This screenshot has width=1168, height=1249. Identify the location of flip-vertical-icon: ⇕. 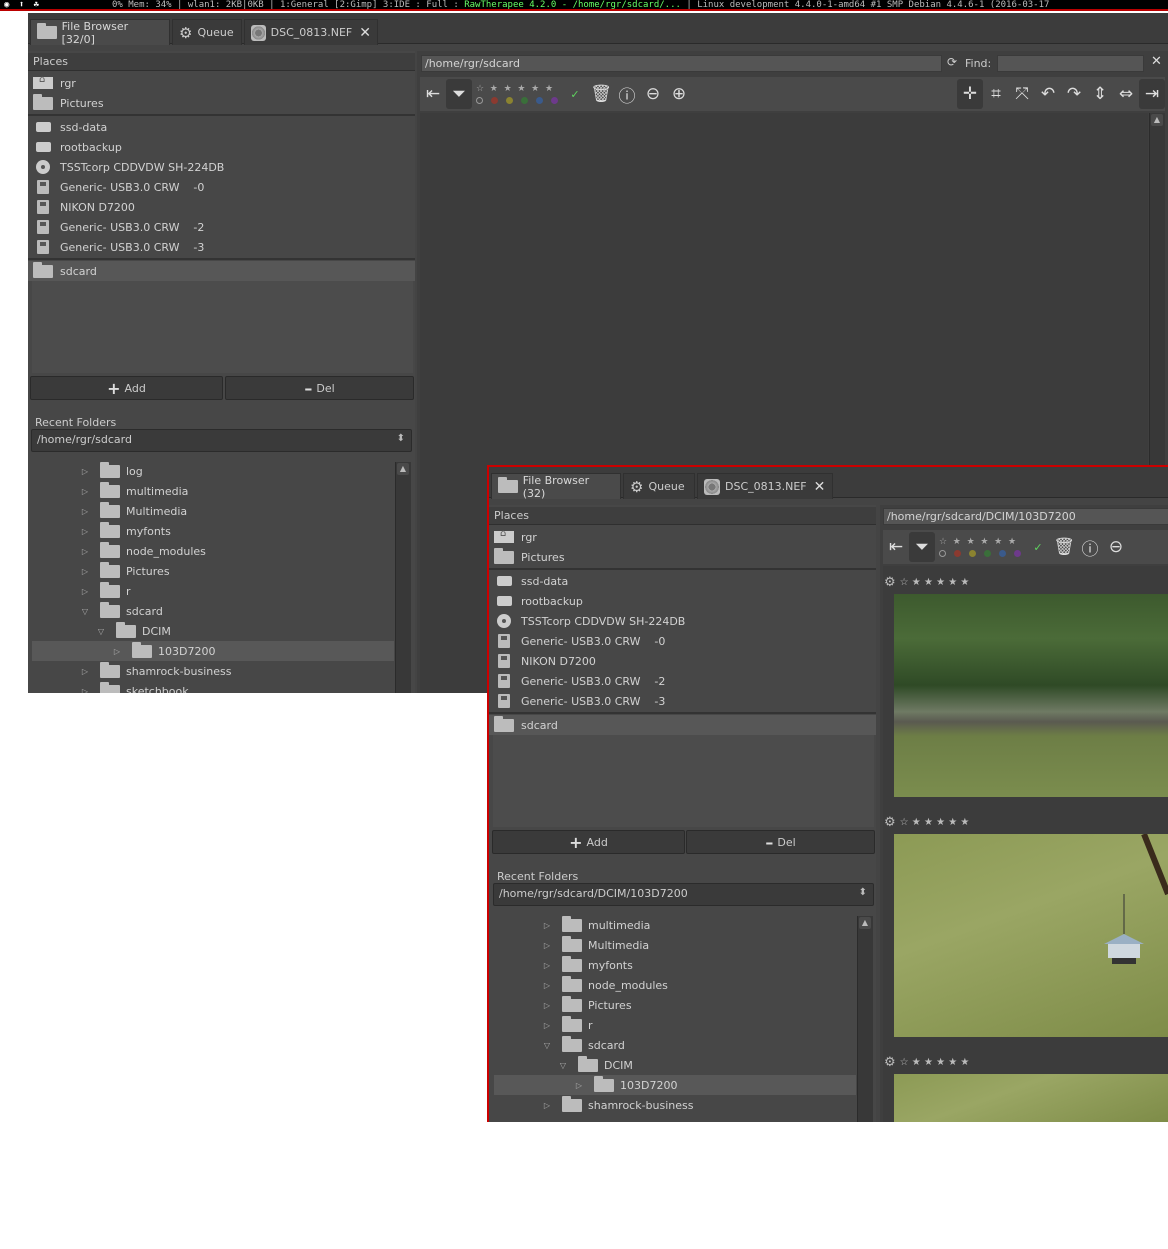
(1100, 94).